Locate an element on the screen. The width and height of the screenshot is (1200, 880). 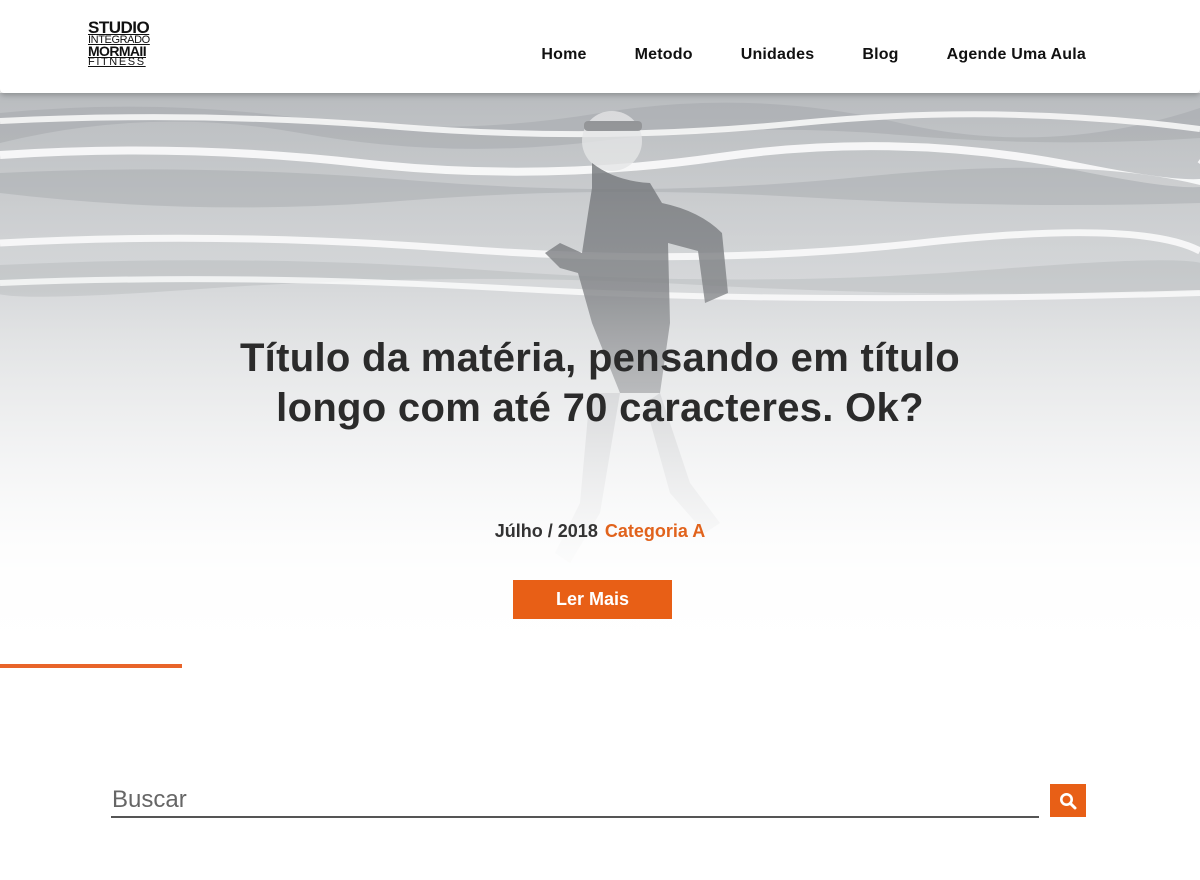
read-more-button: Ler Mais is located at coordinates (592, 599).